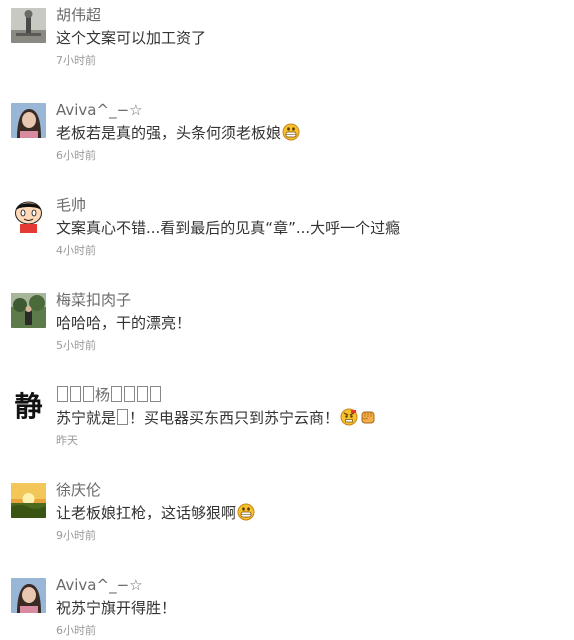  I want to click on comment-text: 苏宁就是 ！买电器买东西只到苏宁云商！, so click(216, 418).